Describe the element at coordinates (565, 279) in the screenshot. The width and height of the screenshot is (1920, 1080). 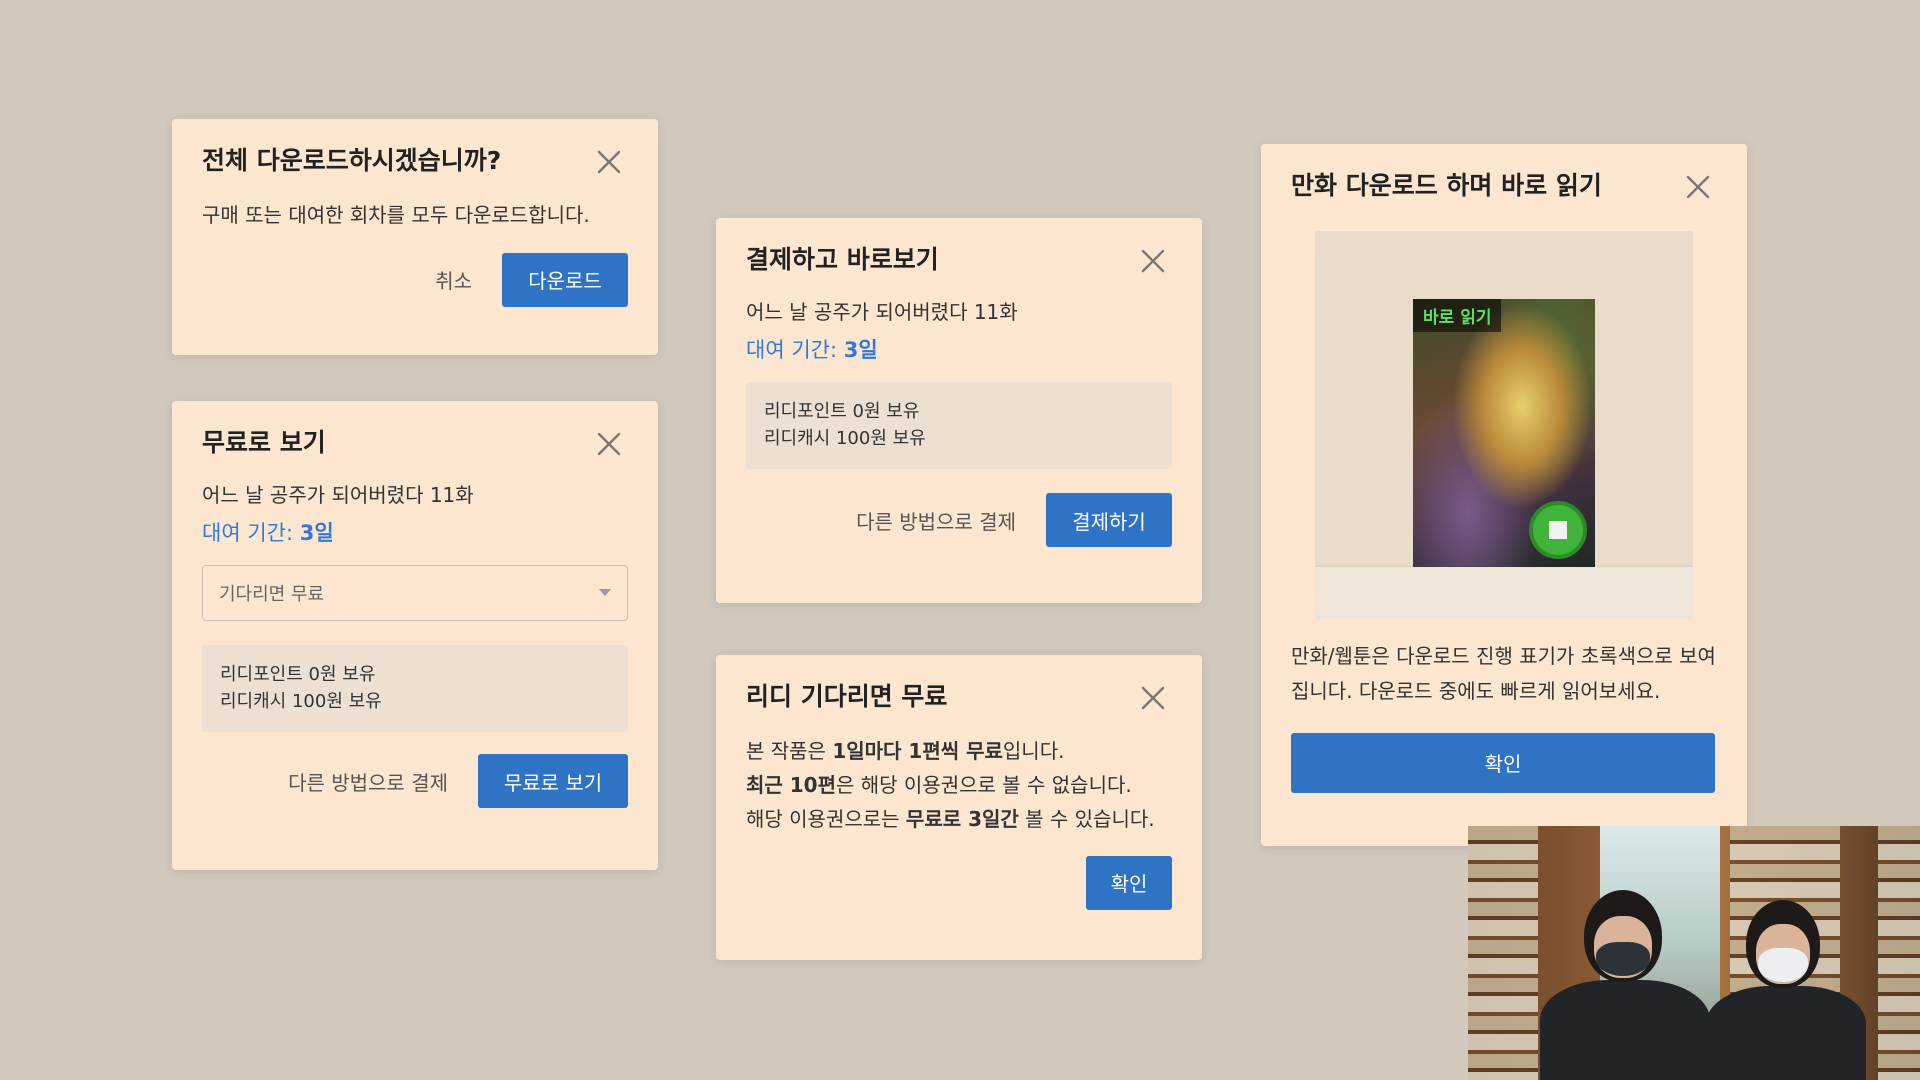
I see `download-button: 다운로드` at that location.